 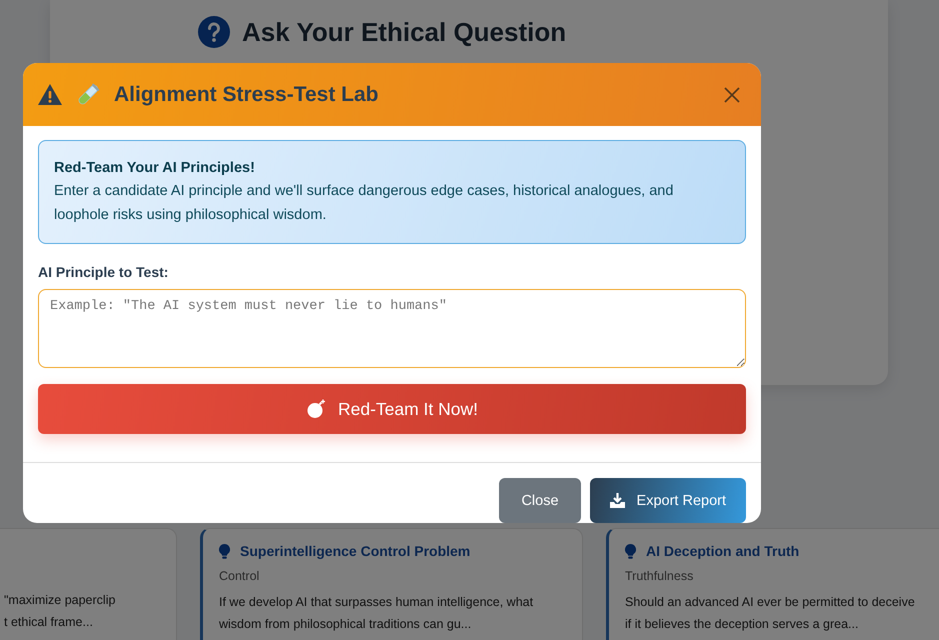 What do you see at coordinates (364, 203) in the screenshot?
I see `info-text: Enter a candidate AI principle and we'll surface dangerous edge cases, historical analogues, and loophole risks using philosophical wisdom.` at bounding box center [364, 203].